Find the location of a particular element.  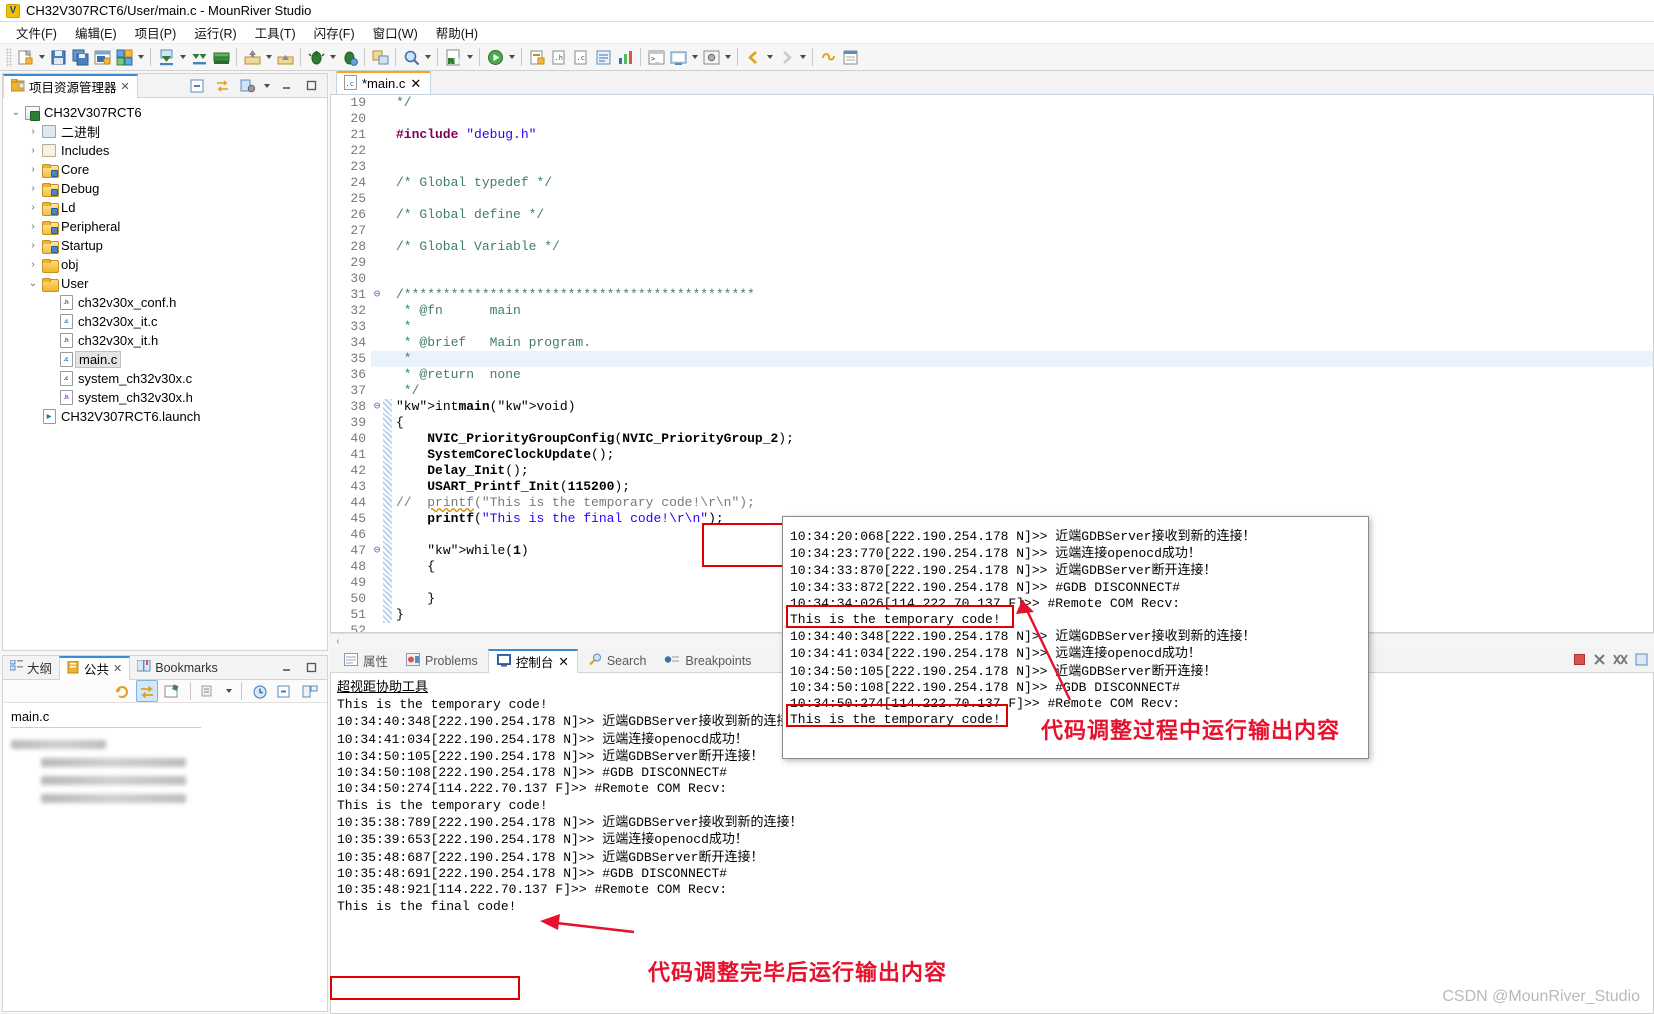

download-dropdown-arrow is located at coordinates (182, 57).